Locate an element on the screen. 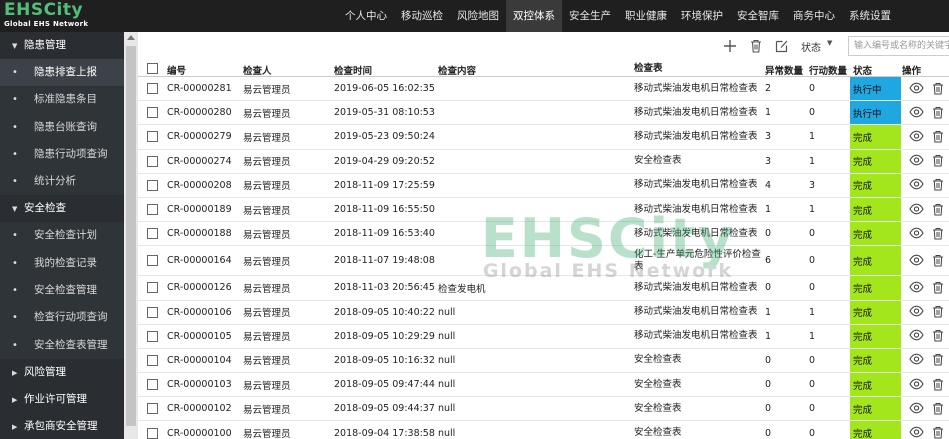  record-number: CR-00000126 is located at coordinates (205, 287).